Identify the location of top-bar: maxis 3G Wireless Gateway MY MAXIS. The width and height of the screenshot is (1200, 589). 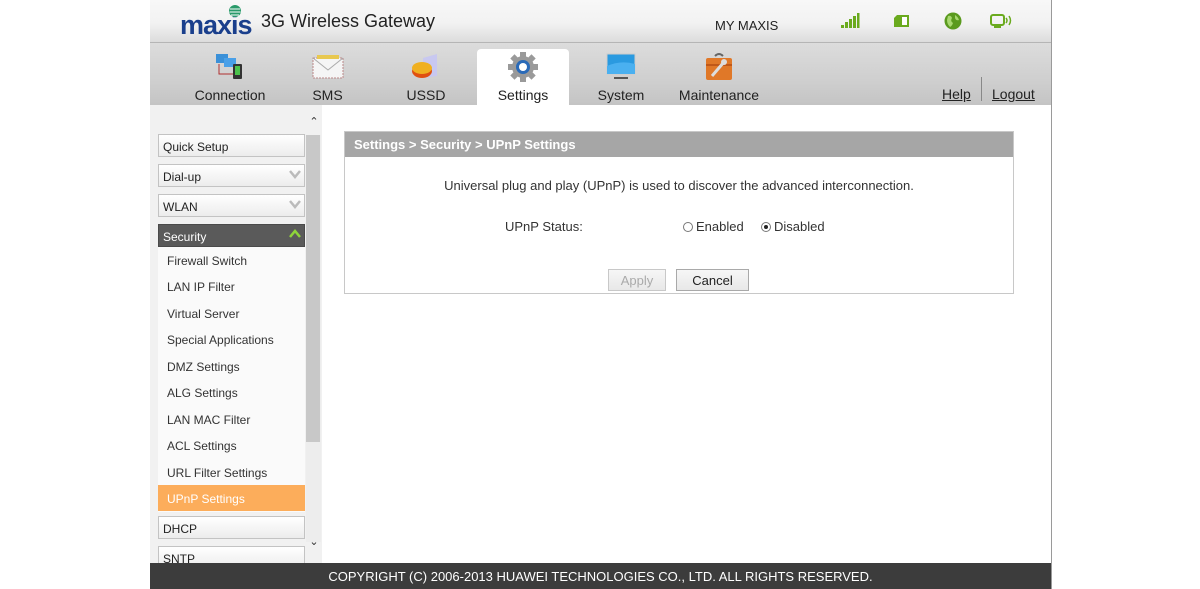
(600, 21).